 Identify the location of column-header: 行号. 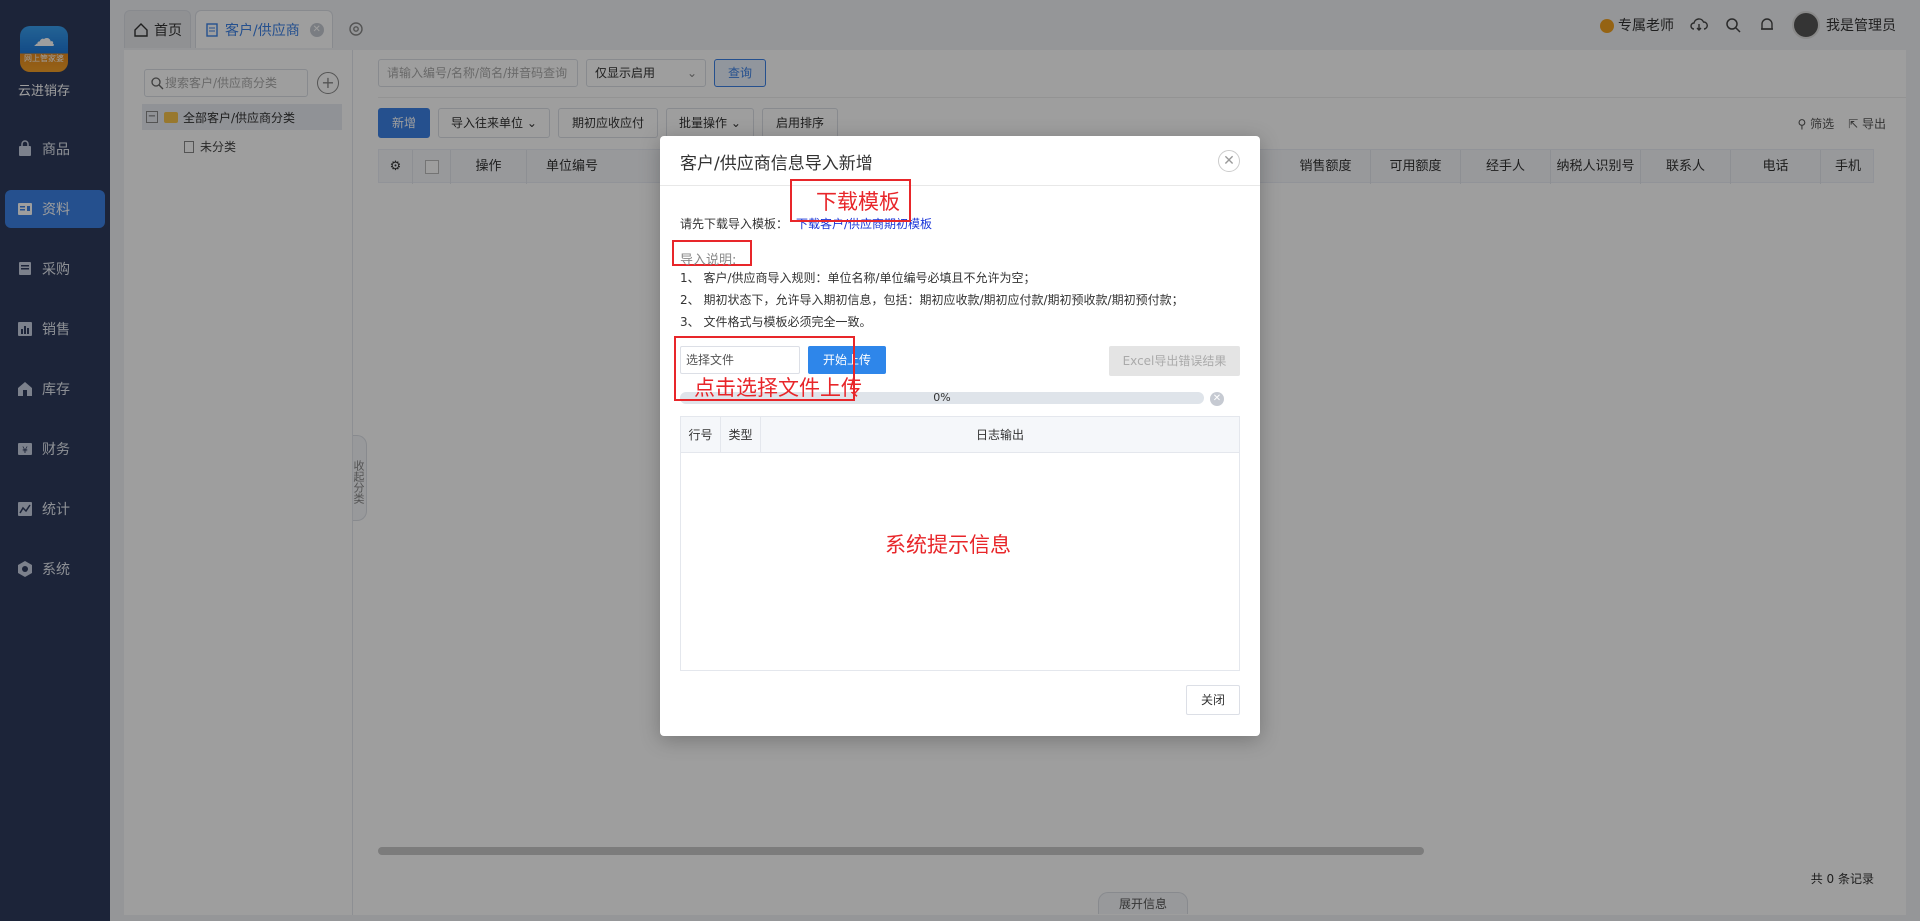
(701, 435).